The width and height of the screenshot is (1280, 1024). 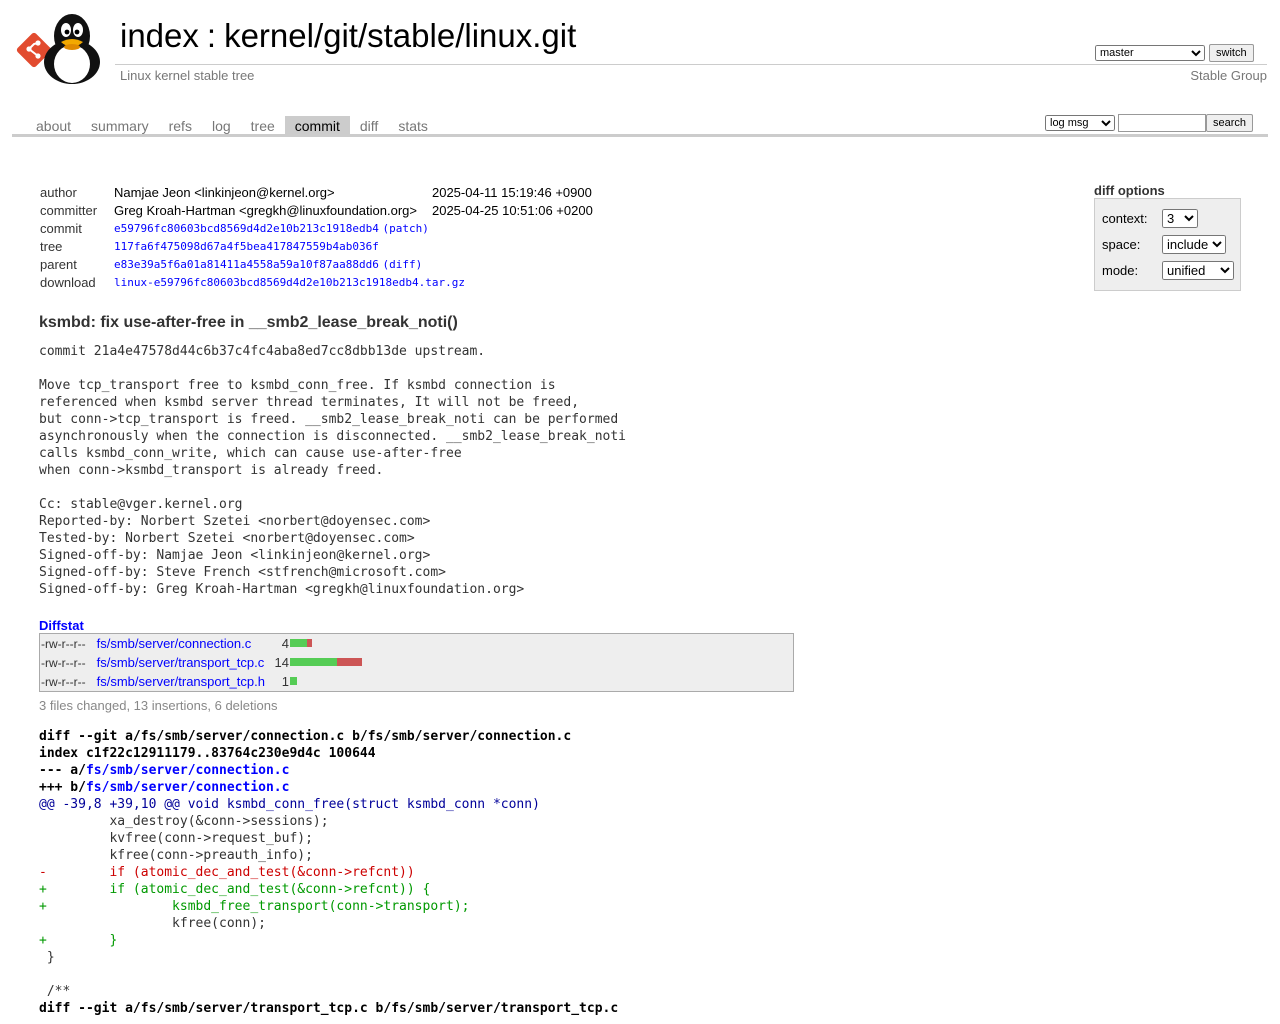 I want to click on diff-file-prefix: --- a/, so click(x=62, y=770).